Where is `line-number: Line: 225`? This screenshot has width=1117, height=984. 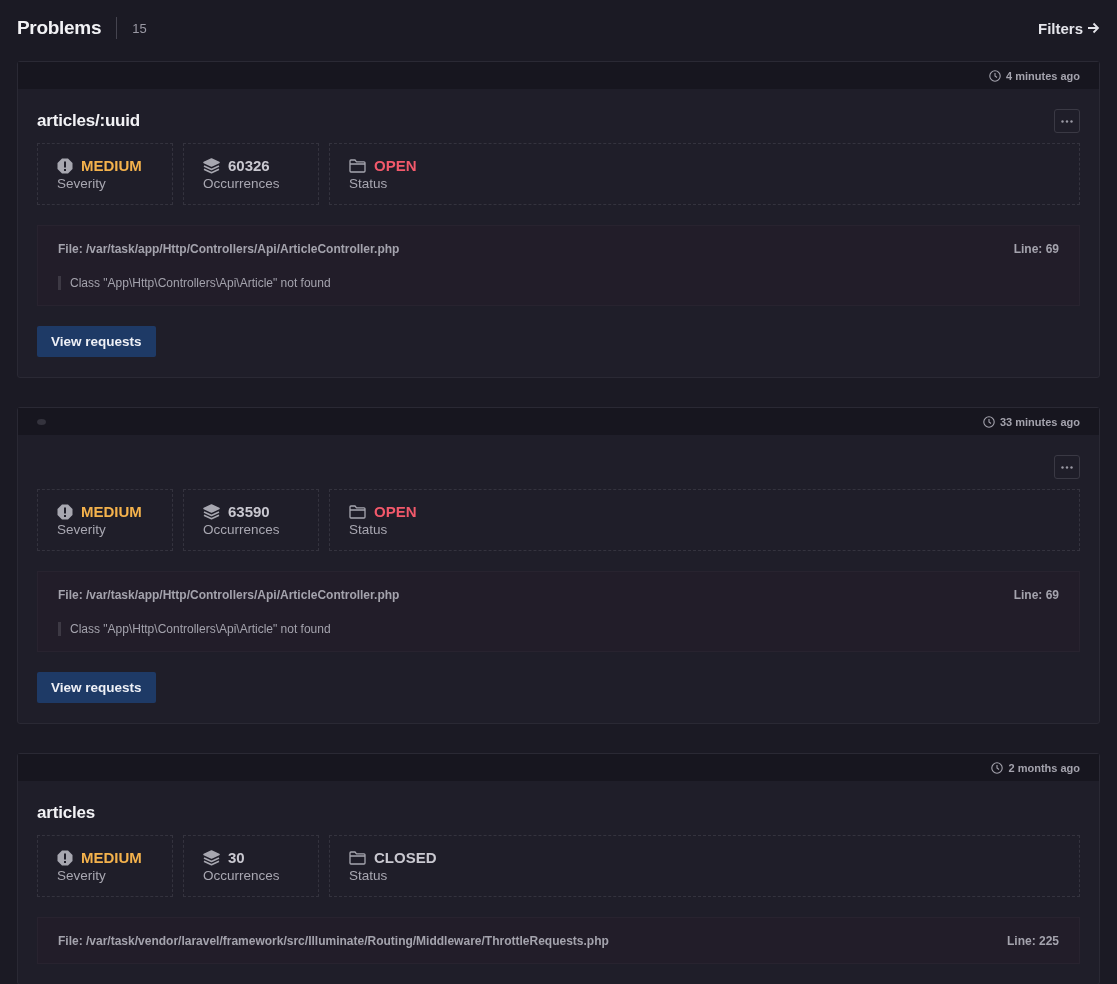 line-number: Line: 225 is located at coordinates (1032, 941).